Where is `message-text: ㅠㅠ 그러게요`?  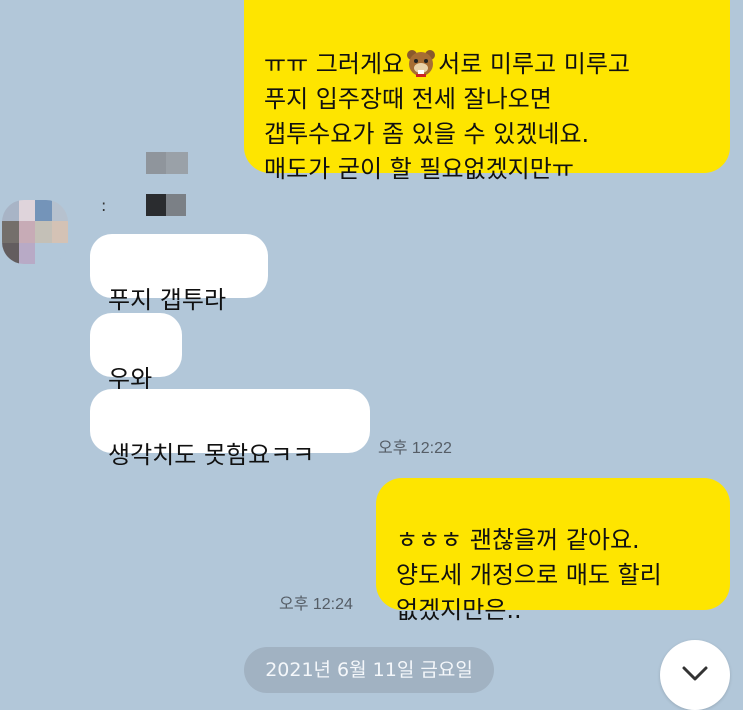
message-text: ㅠㅠ 그러게요 is located at coordinates (334, 64).